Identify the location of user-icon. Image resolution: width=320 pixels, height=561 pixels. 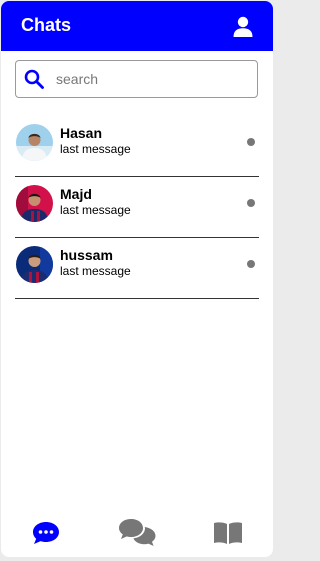
(243, 27).